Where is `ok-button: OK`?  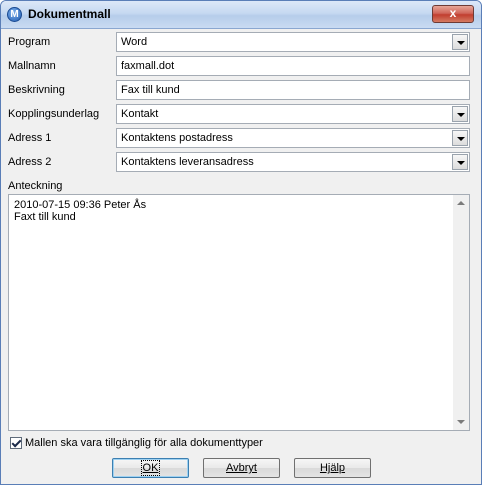
ok-button: OK is located at coordinates (150, 468).